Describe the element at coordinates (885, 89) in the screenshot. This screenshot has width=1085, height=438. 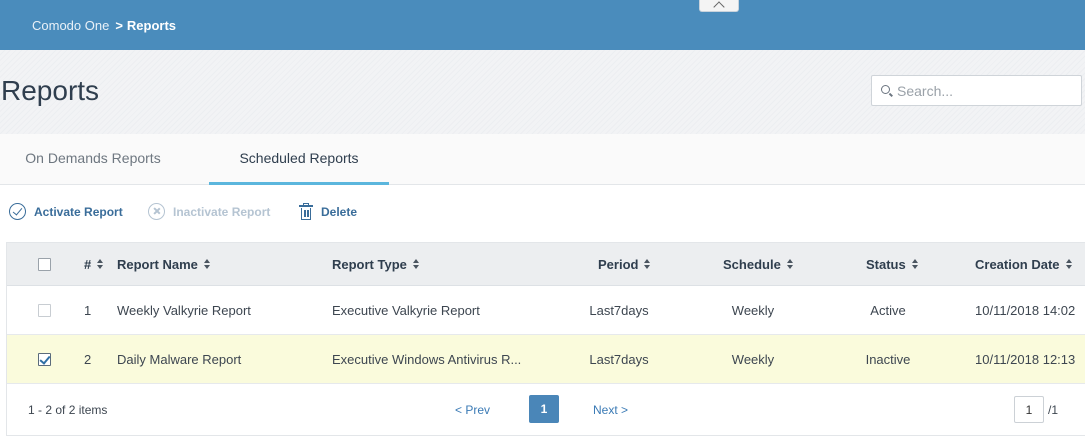
I see `search-icon` at that location.